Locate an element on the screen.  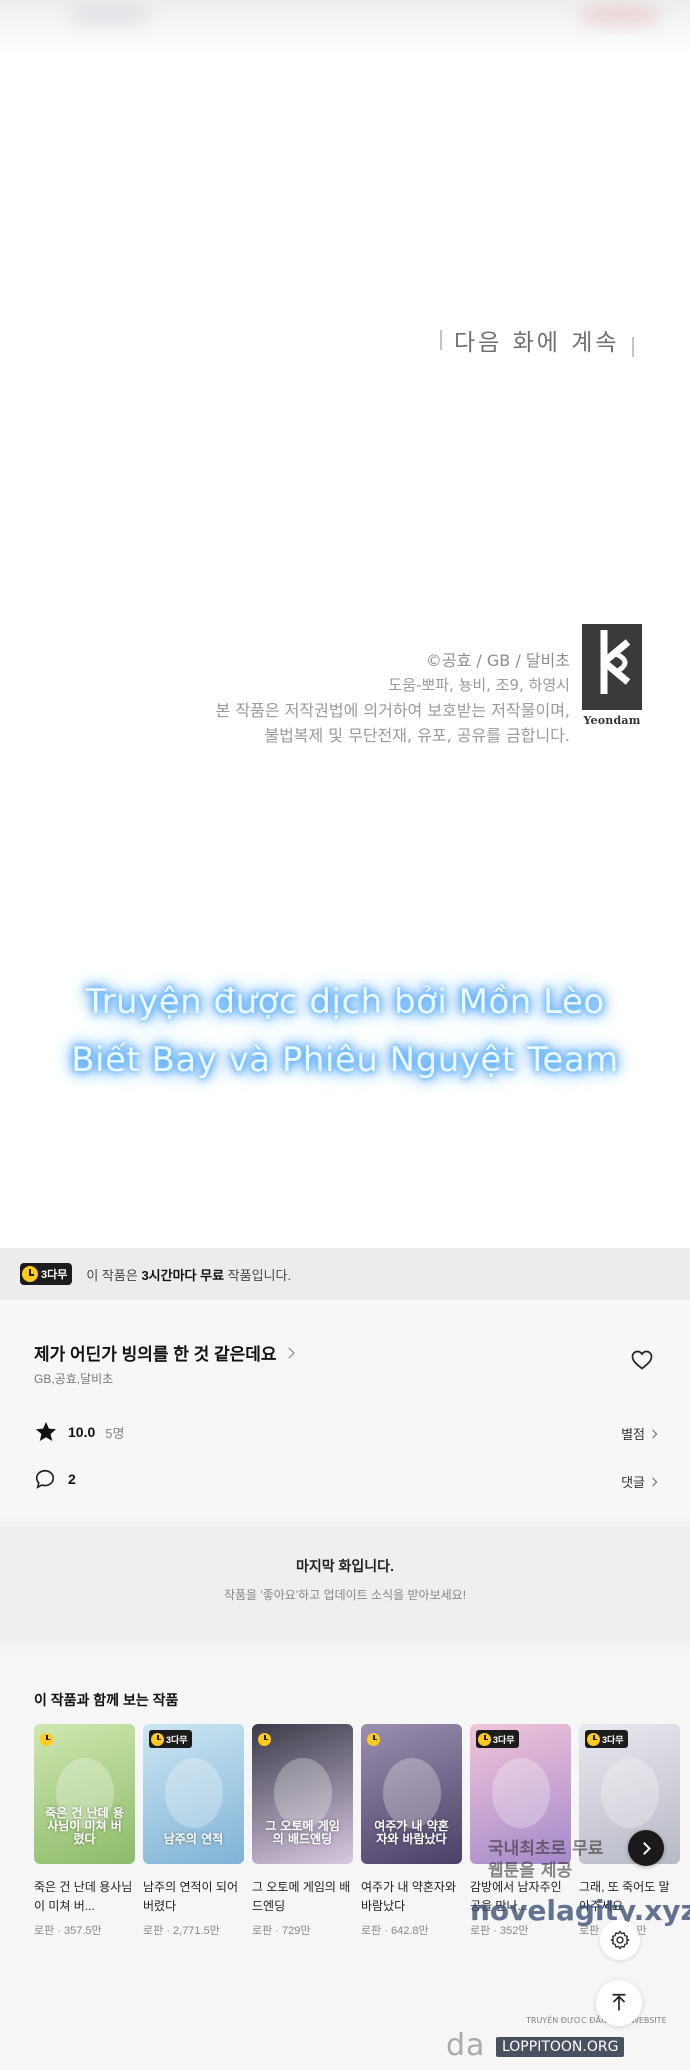
recommendation-card: 그 오토메 게임의 배드엔딩 그 오토메 게임의 배드엔딩 로판 · 729만 is located at coordinates (302, 1831).